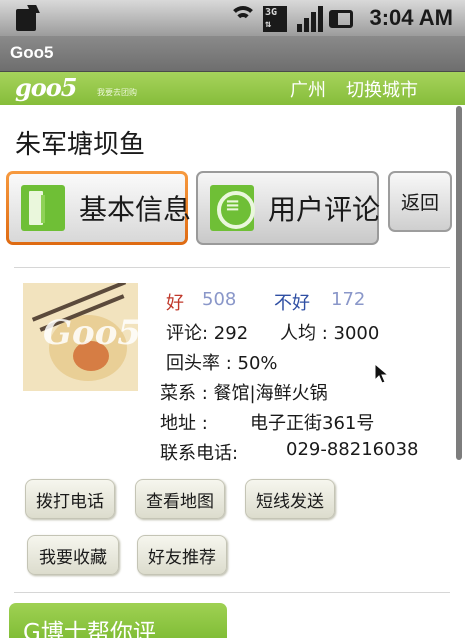 The width and height of the screenshot is (465, 638). I want to click on phone-number: 029-88216038, so click(352, 449).